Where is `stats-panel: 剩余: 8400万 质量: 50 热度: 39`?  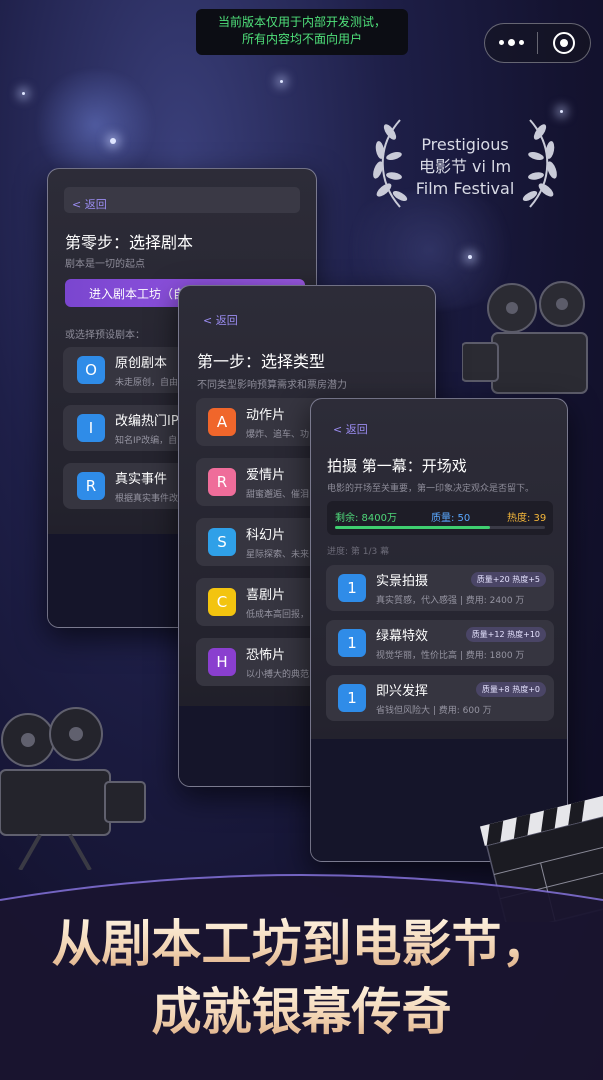 stats-panel: 剩余: 8400万 质量: 50 热度: 39 is located at coordinates (440, 518).